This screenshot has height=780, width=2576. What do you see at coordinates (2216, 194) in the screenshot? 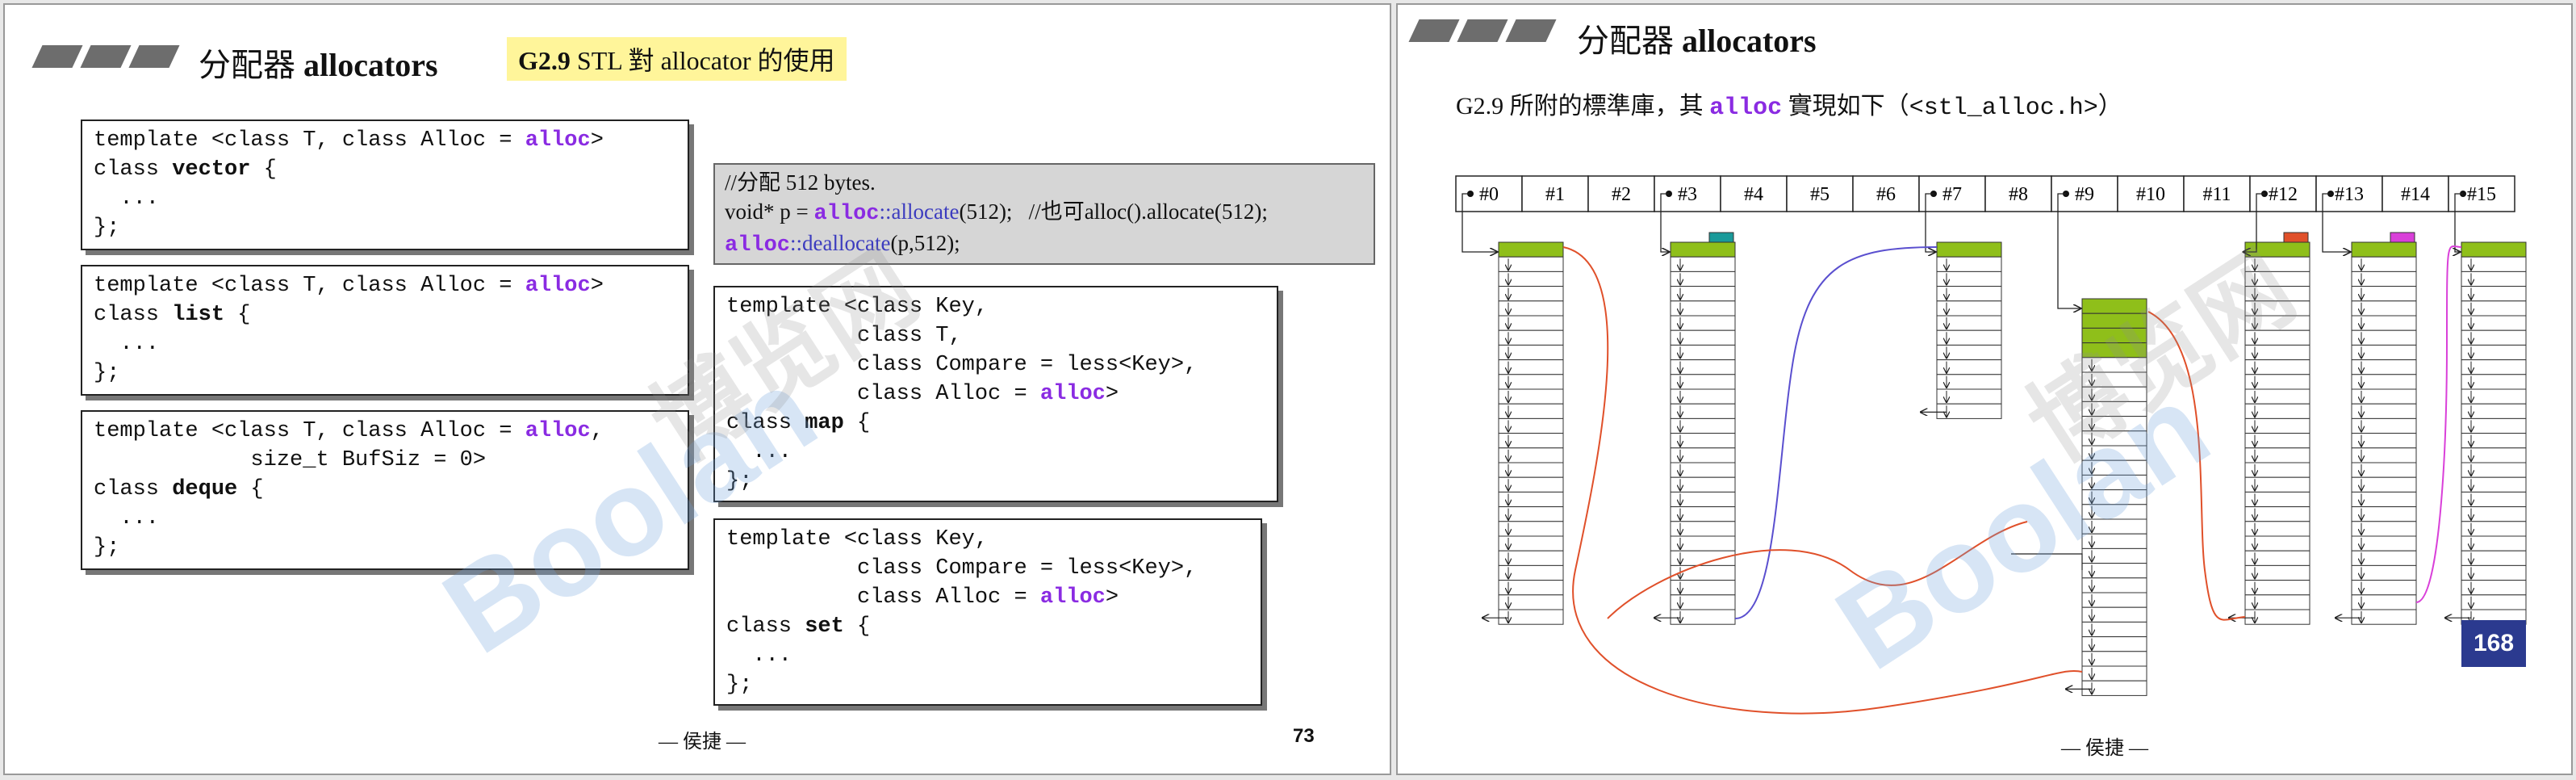
I see `free-list-label: #11` at bounding box center [2216, 194].